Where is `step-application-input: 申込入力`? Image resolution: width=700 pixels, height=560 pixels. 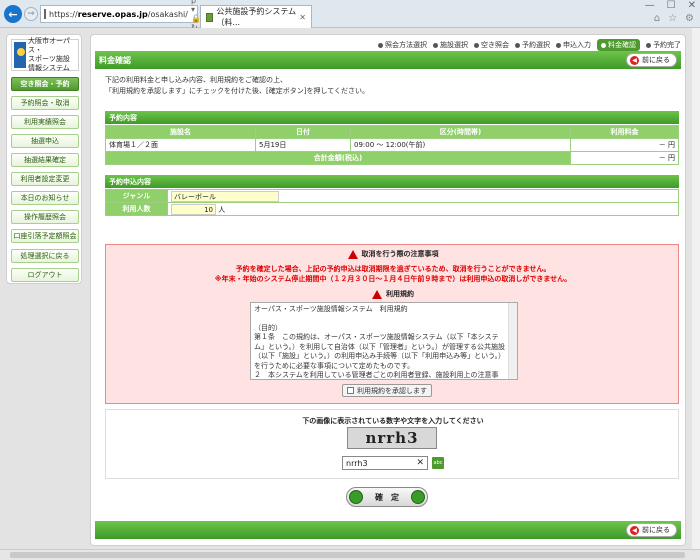 step-application-input: 申込入力 is located at coordinates (573, 45).